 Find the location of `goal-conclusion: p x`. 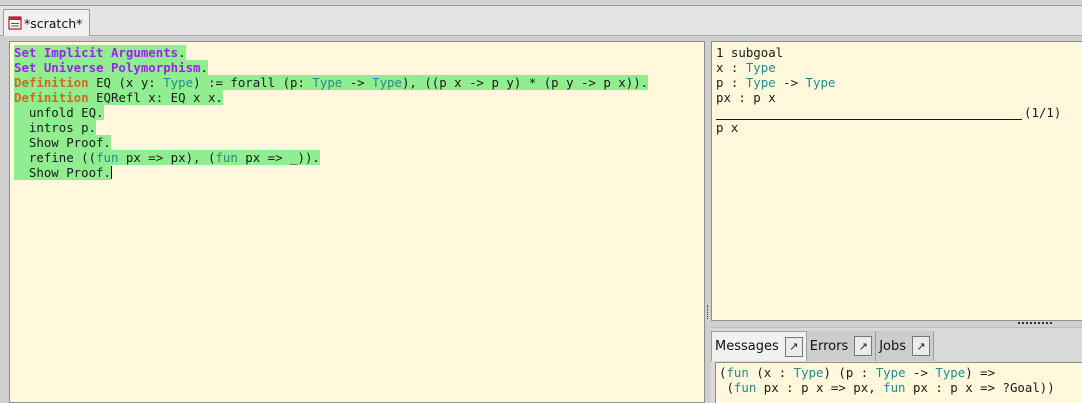

goal-conclusion: p x is located at coordinates (727, 127).